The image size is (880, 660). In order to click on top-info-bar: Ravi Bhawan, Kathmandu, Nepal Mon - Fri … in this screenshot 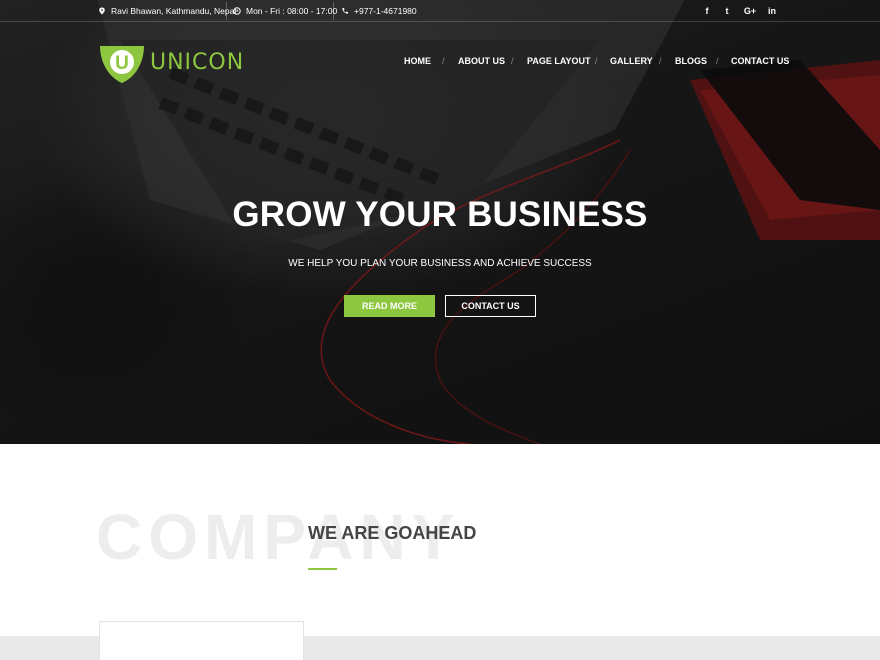, I will do `click(440, 11)`.